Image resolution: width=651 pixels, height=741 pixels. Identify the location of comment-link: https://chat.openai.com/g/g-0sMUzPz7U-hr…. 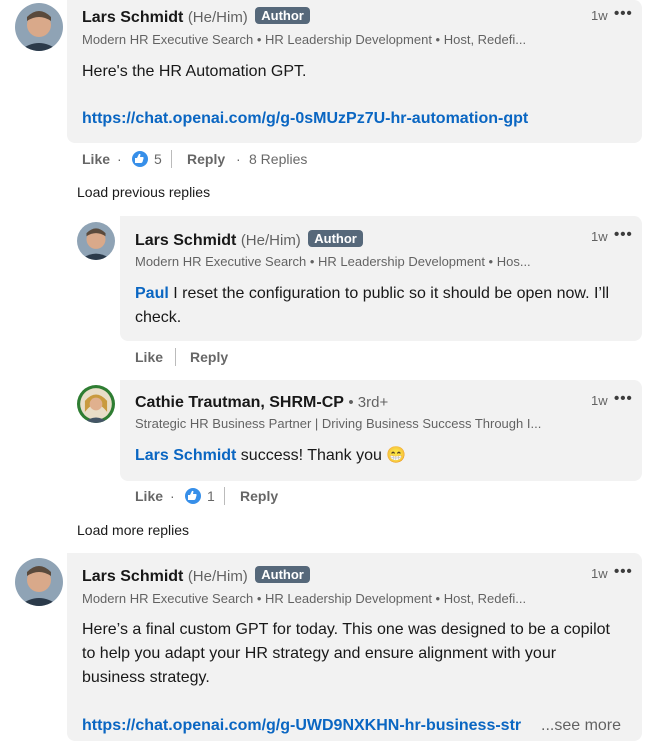
(305, 119).